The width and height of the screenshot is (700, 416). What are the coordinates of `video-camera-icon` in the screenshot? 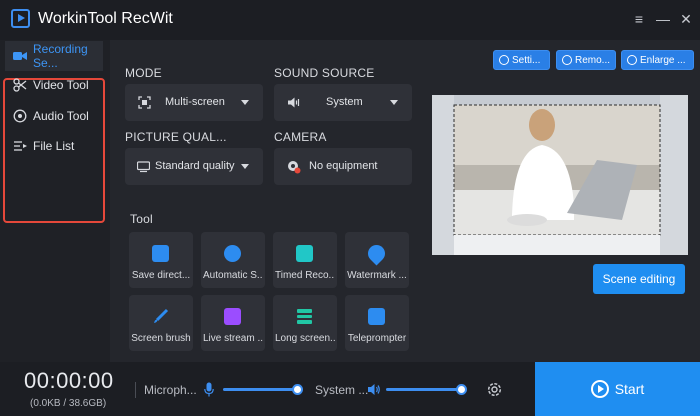 It's located at (20, 56).